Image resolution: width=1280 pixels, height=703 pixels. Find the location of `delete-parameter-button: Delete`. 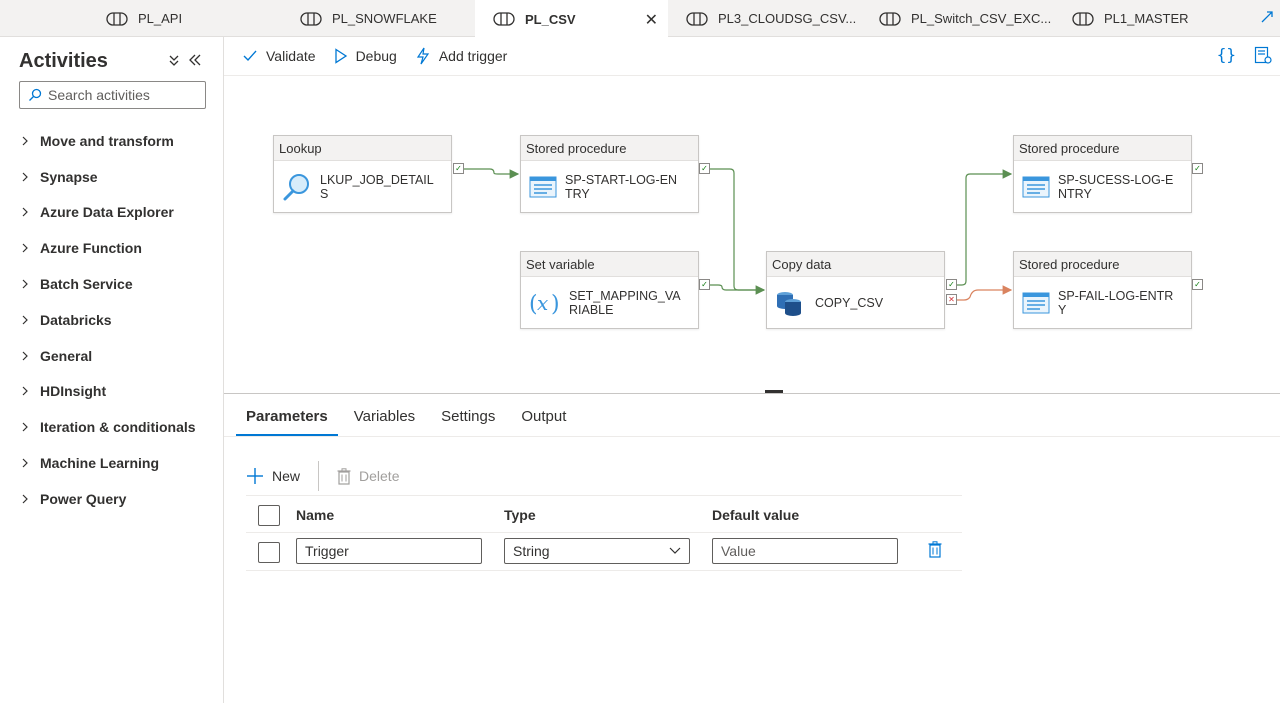

delete-parameter-button: Delete is located at coordinates (368, 476).